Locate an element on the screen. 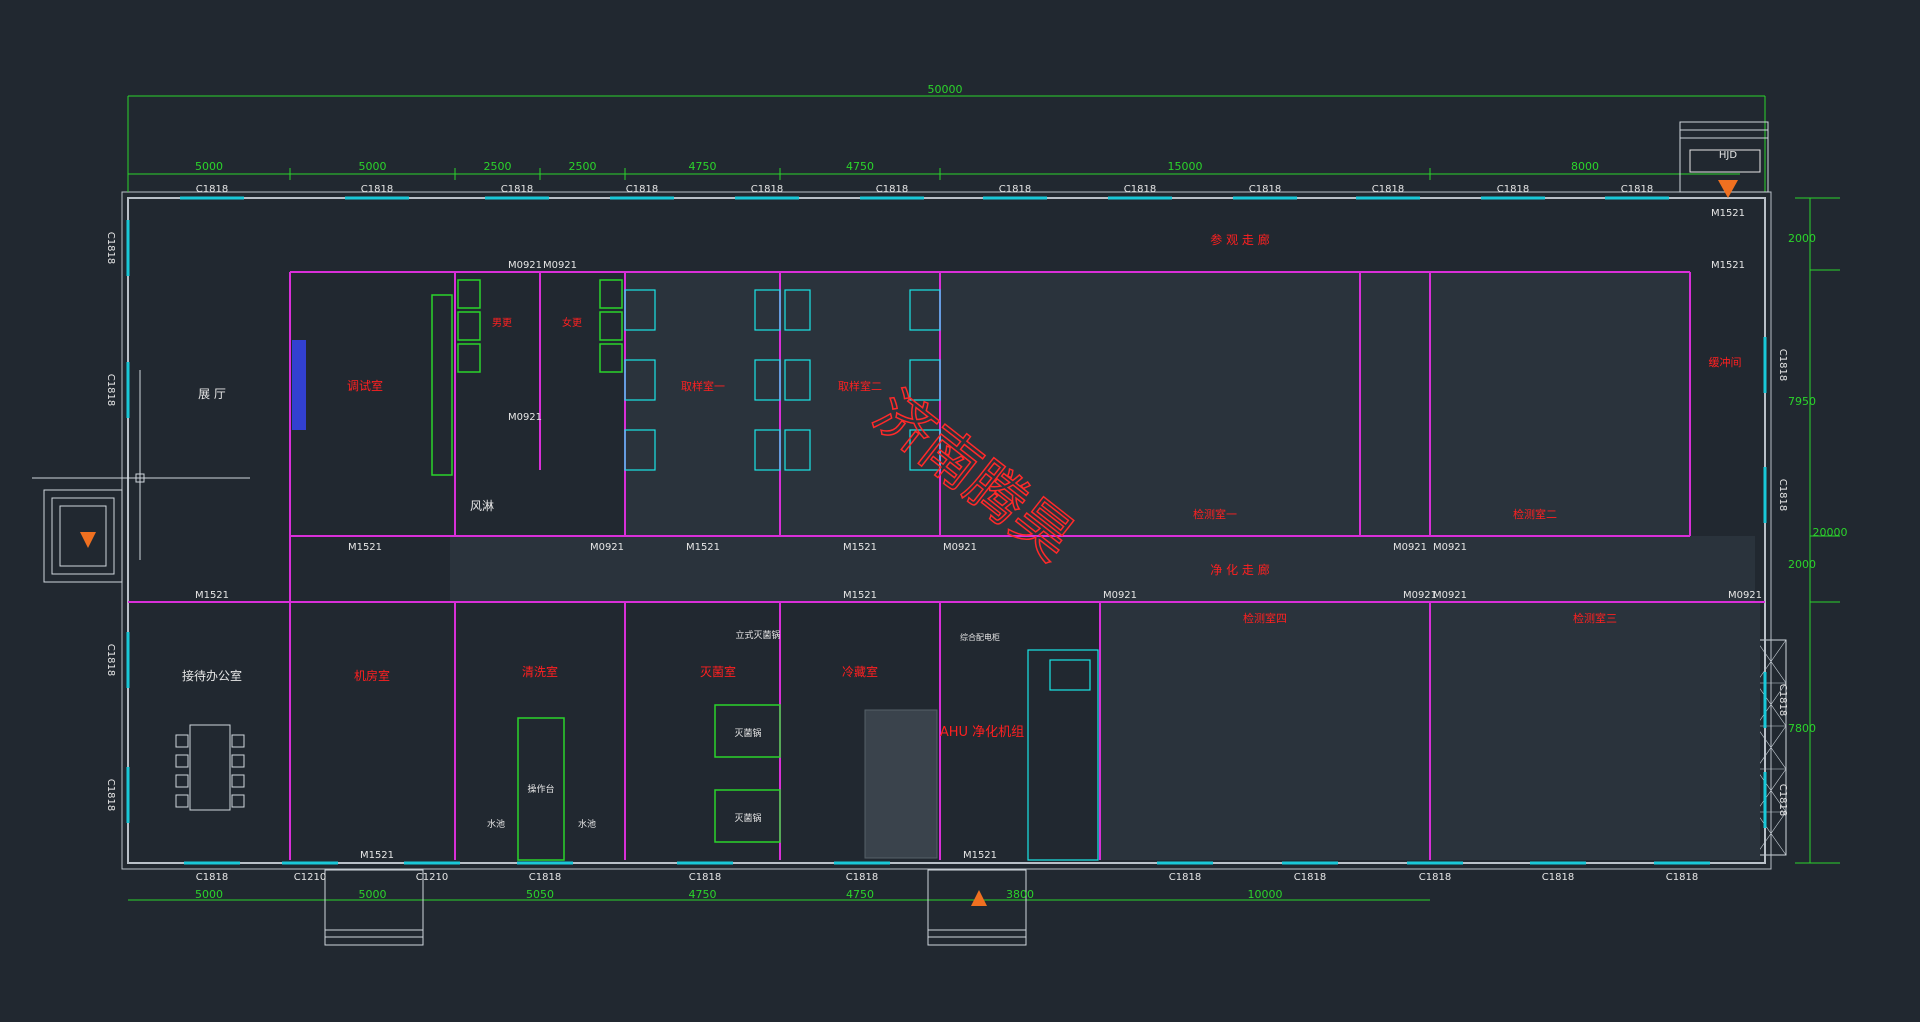 Image resolution: width=1920 pixels, height=1022 pixels. room-sample-1: 取样室一 is located at coordinates (703, 386).